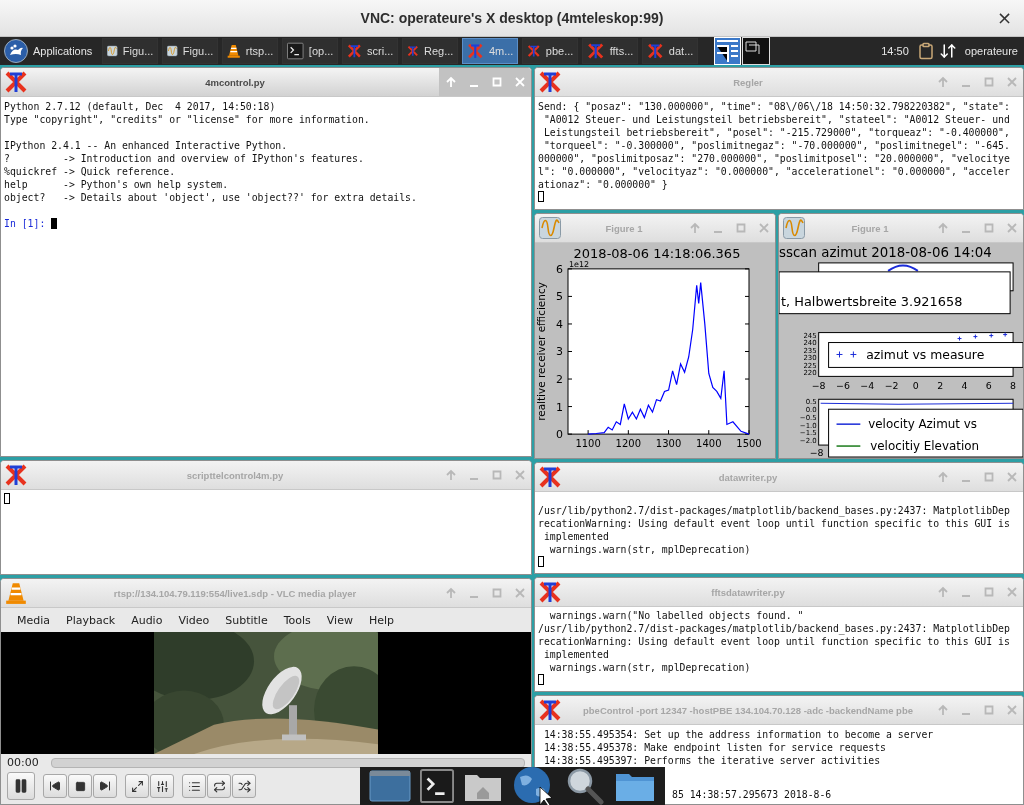  Describe the element at coordinates (738, 734) in the screenshot. I see `terminal-line: 14:38:55.495354: Set up the address information to become a server` at that location.